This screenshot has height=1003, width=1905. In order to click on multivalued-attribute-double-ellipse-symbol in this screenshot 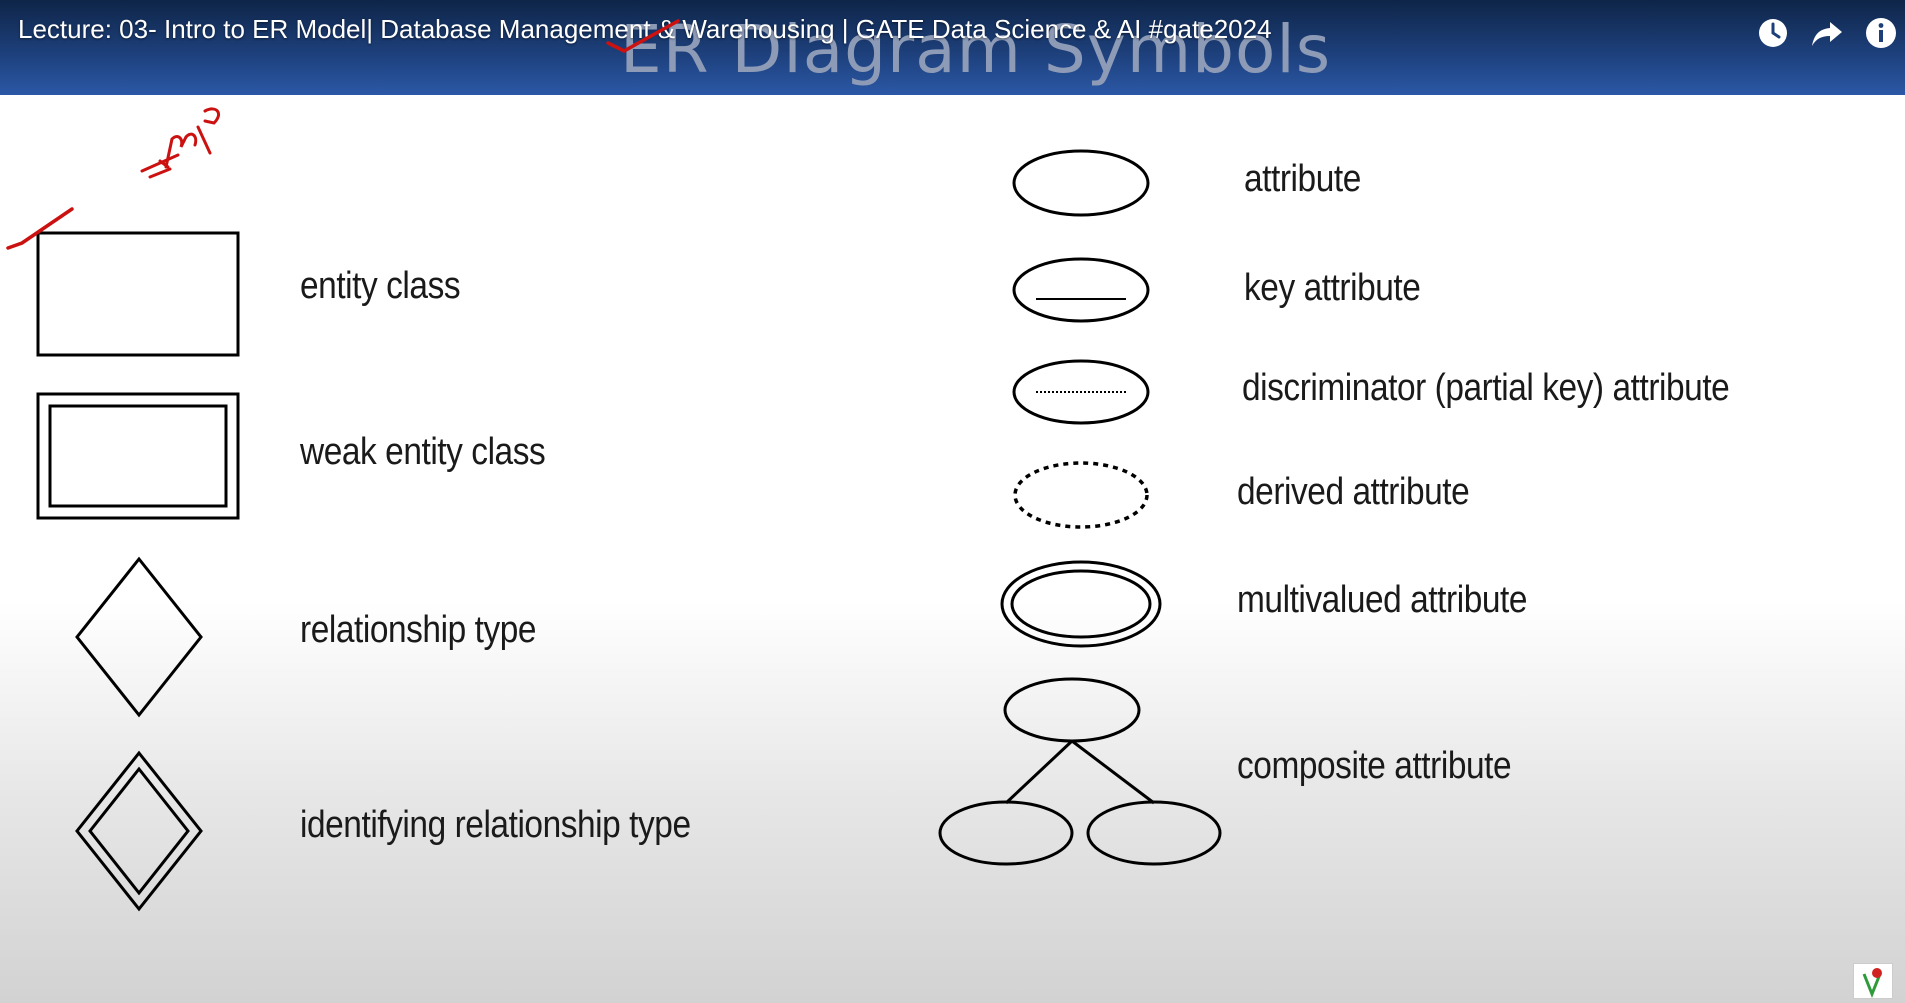, I will do `click(1081, 604)`.